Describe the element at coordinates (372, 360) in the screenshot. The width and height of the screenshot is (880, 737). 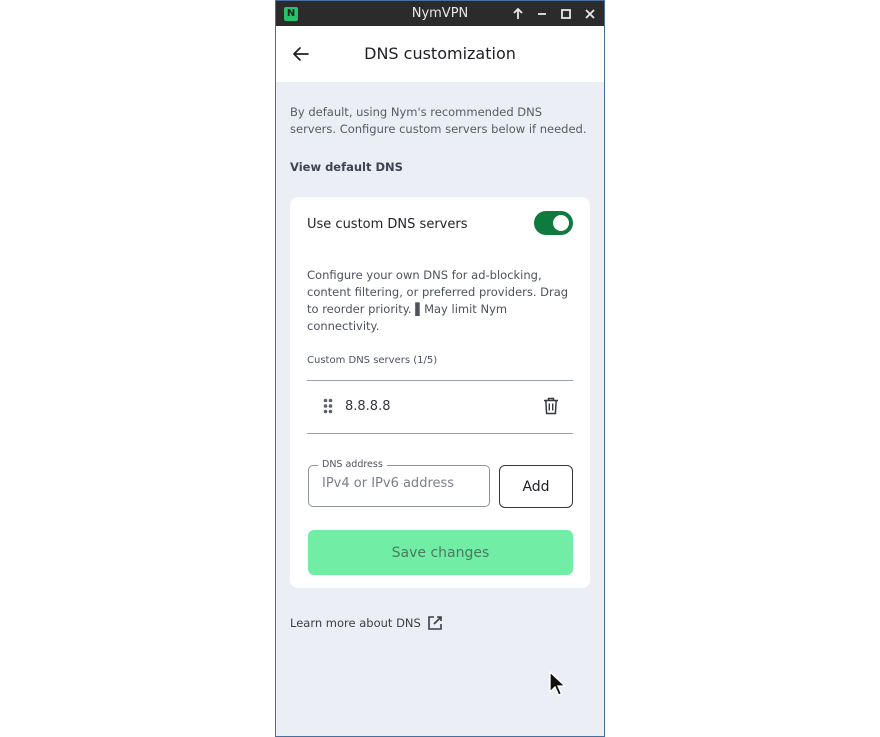
I see `dns-list-header: Custom DNS servers (1/5)` at that location.